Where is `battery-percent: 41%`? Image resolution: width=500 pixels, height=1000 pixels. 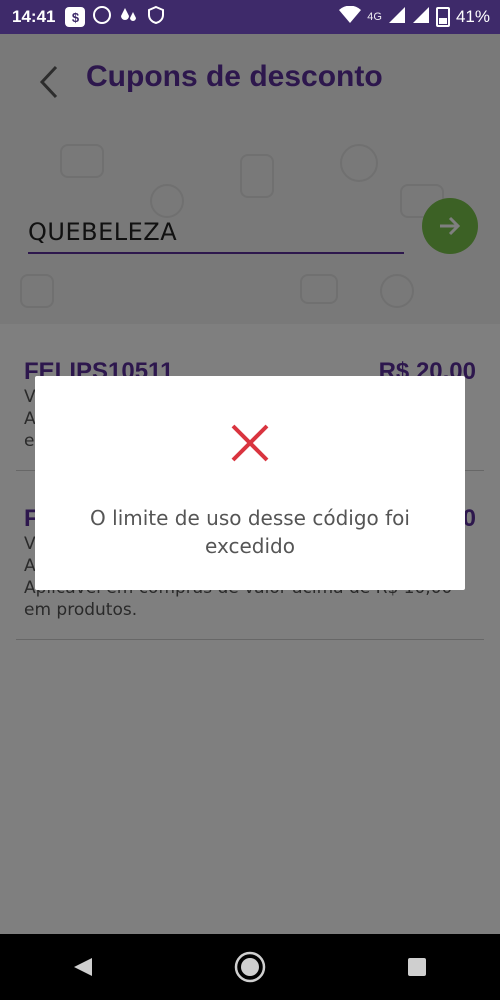
battery-percent: 41% is located at coordinates (472, 16).